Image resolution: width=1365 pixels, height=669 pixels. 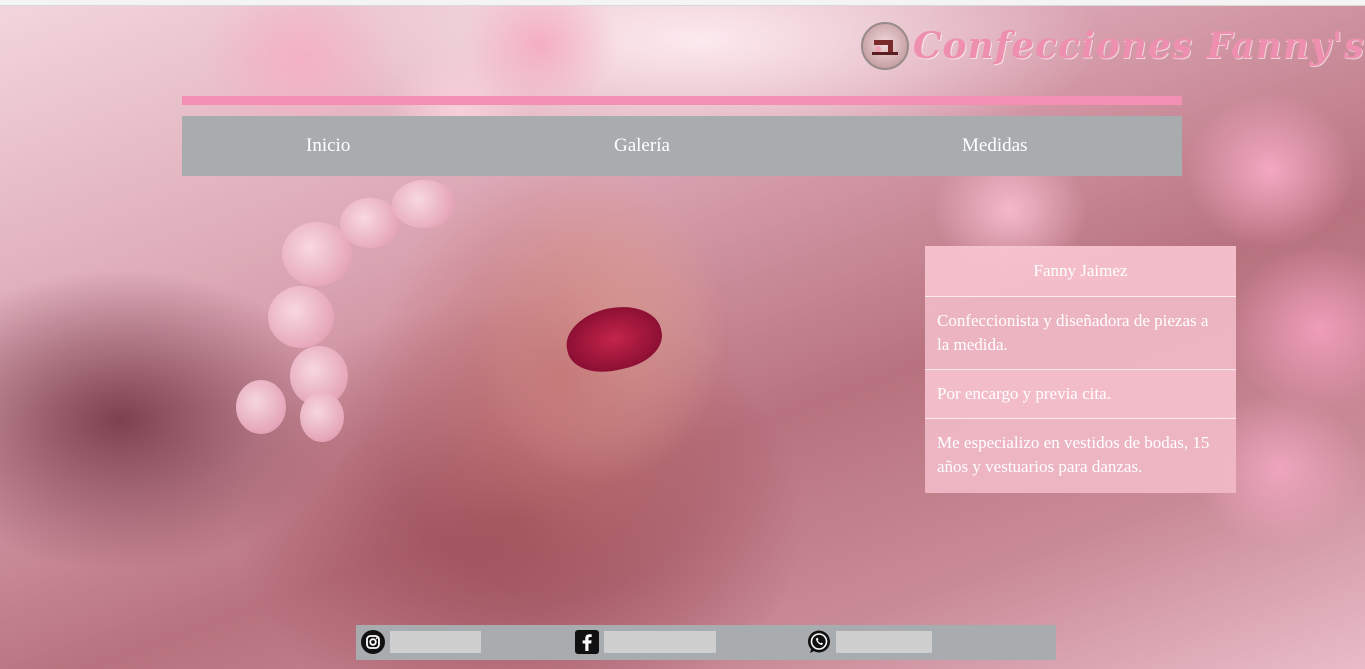 I want to click on instagram-link, so click(x=420, y=642).